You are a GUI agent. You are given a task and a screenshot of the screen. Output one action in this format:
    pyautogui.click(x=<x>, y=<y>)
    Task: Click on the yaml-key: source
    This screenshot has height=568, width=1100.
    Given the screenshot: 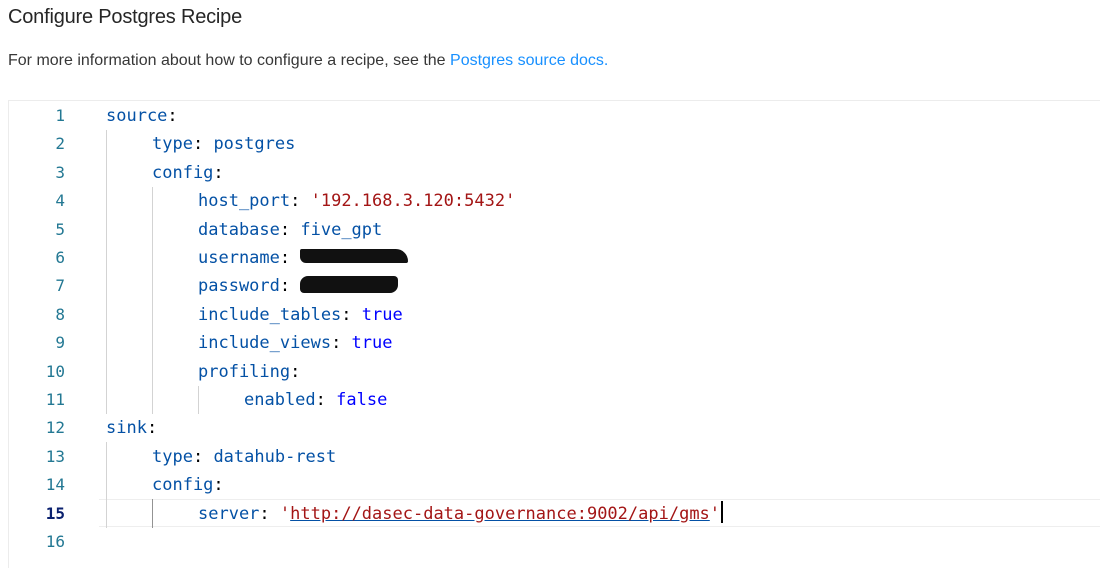 What is the action you would take?
    pyautogui.click(x=137, y=116)
    